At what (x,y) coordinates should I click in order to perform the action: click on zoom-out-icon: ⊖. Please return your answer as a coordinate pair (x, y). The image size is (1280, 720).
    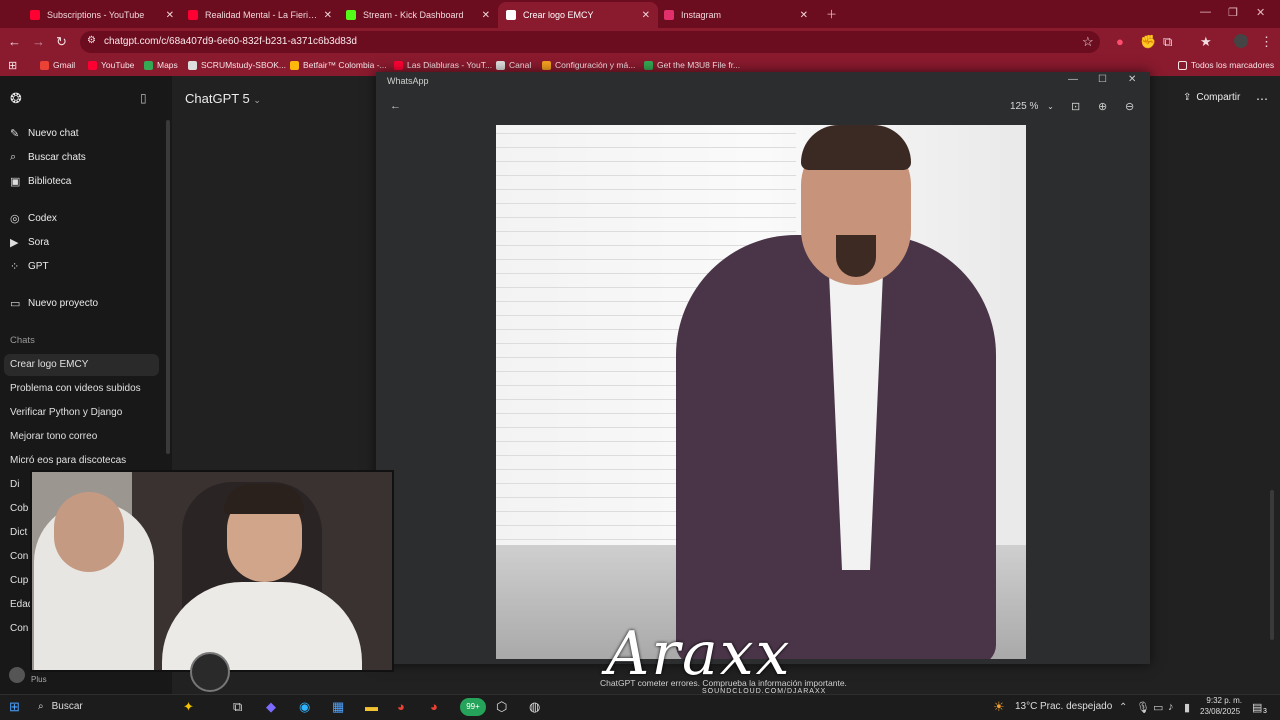
    Looking at the image, I should click on (1129, 106).